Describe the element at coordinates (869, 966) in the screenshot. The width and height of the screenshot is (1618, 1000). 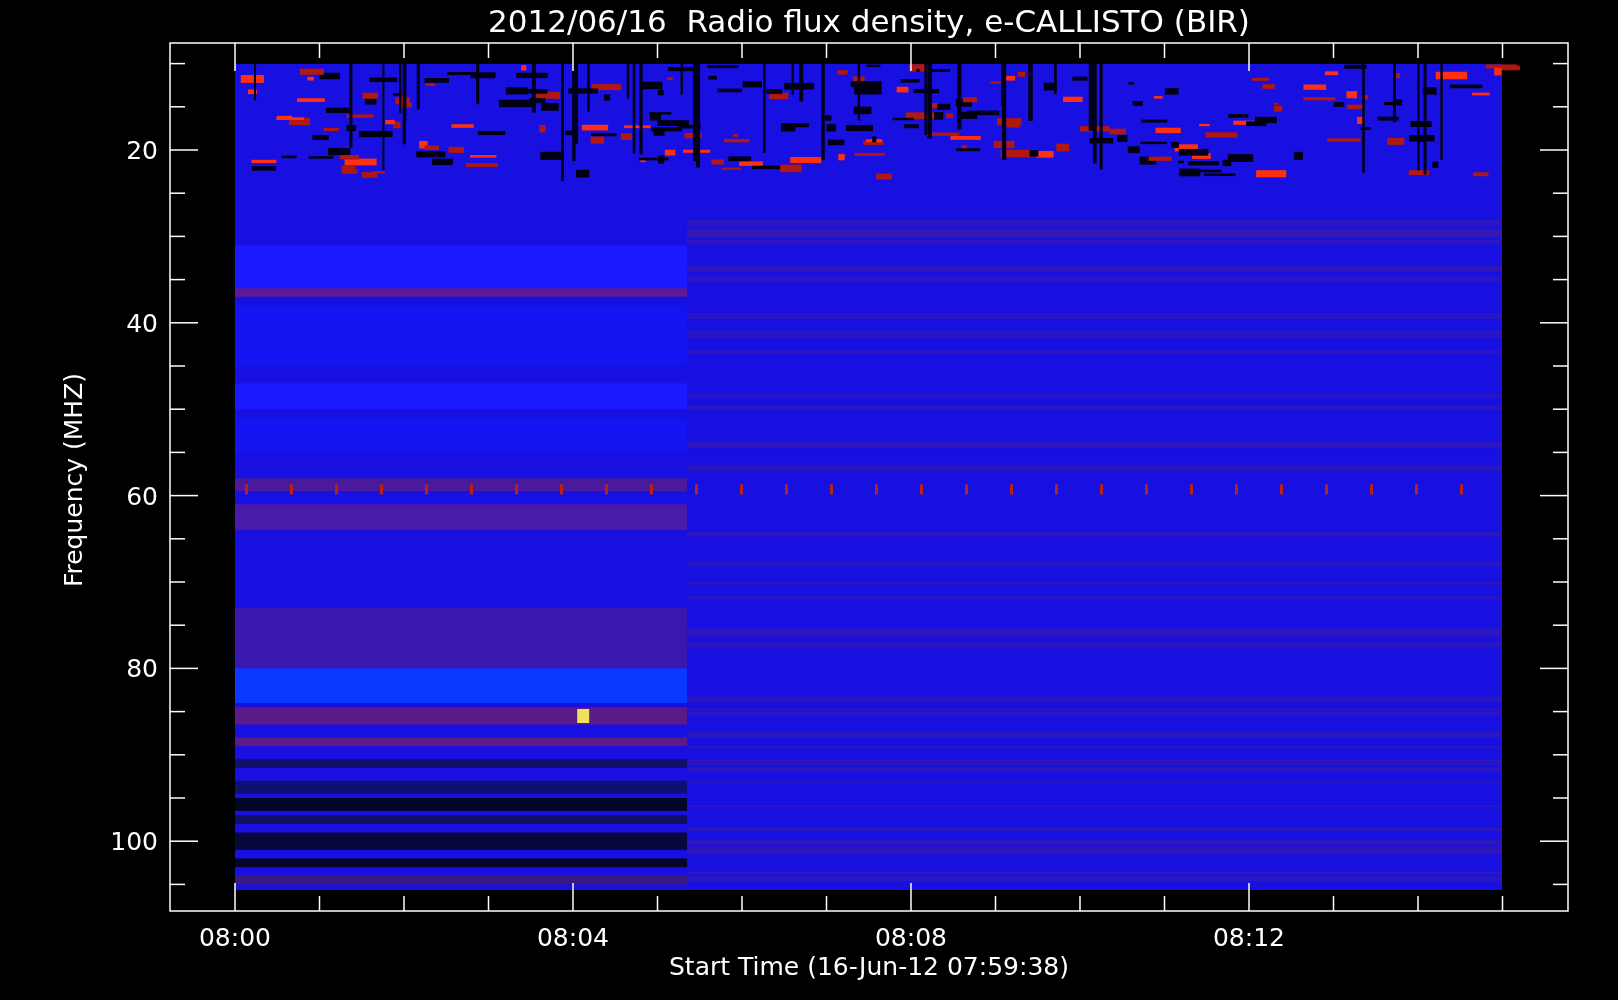
I see `x-axis-label: Start Time (16-Jun-12 07:59:38)` at that location.